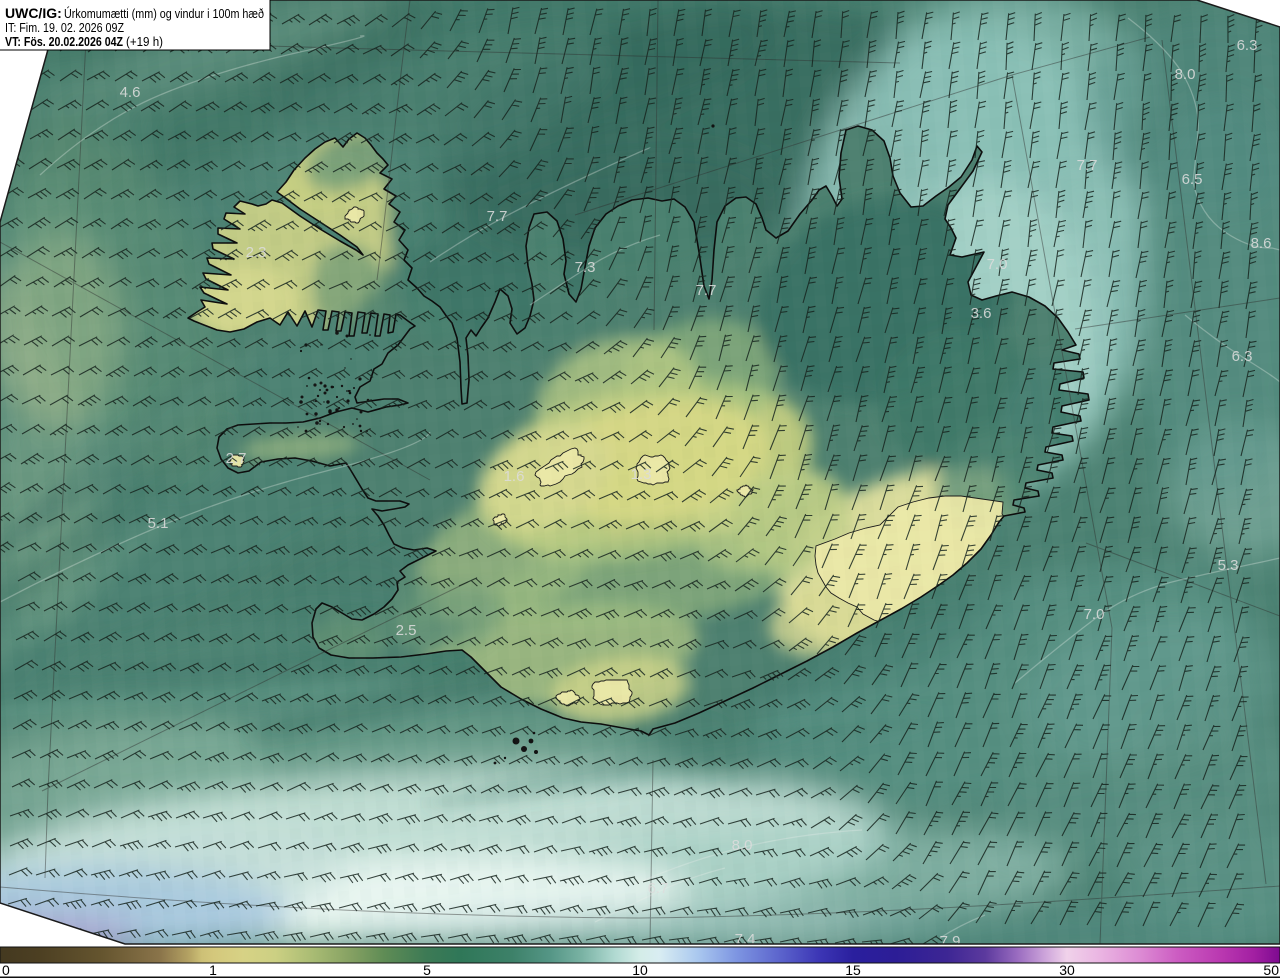 This screenshot has width=1280, height=978. What do you see at coordinates (6, 970) in the screenshot?
I see `svg-text: 0` at bounding box center [6, 970].